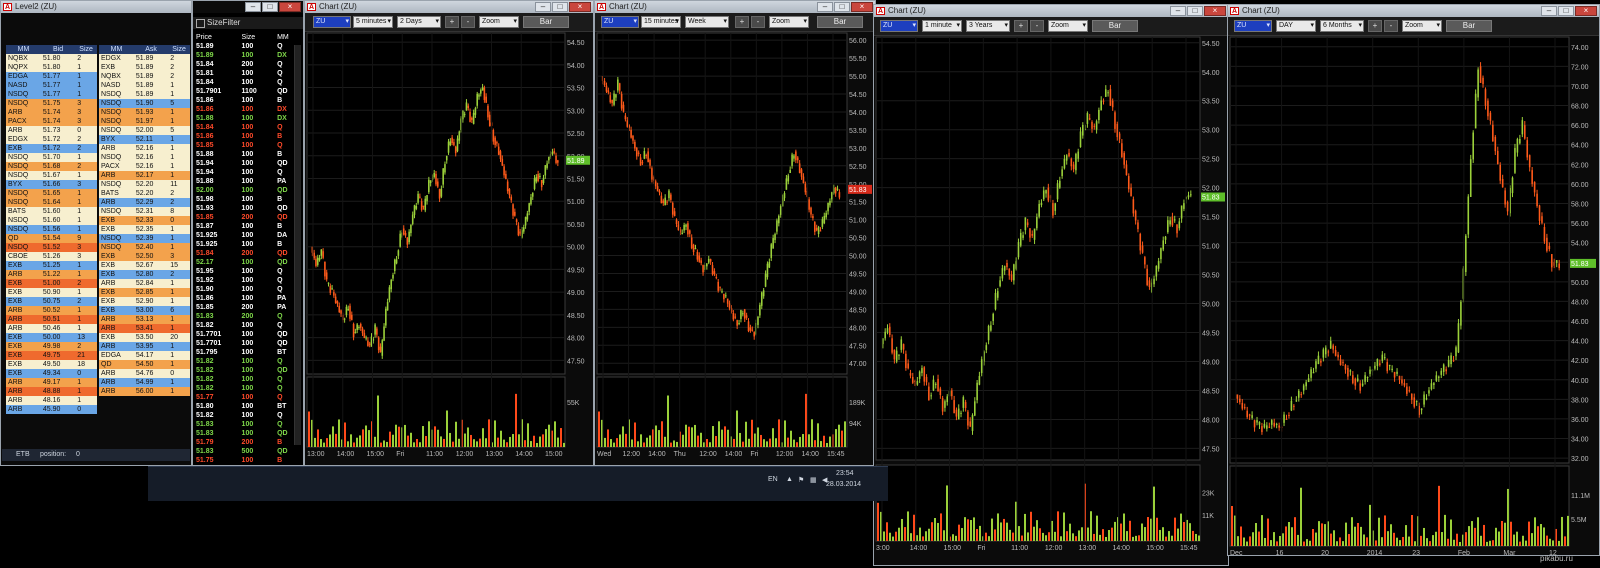 This screenshot has width=1600, height=568. I want to click on level2-titlebar: A Level2 (ZU), so click(96, 7).